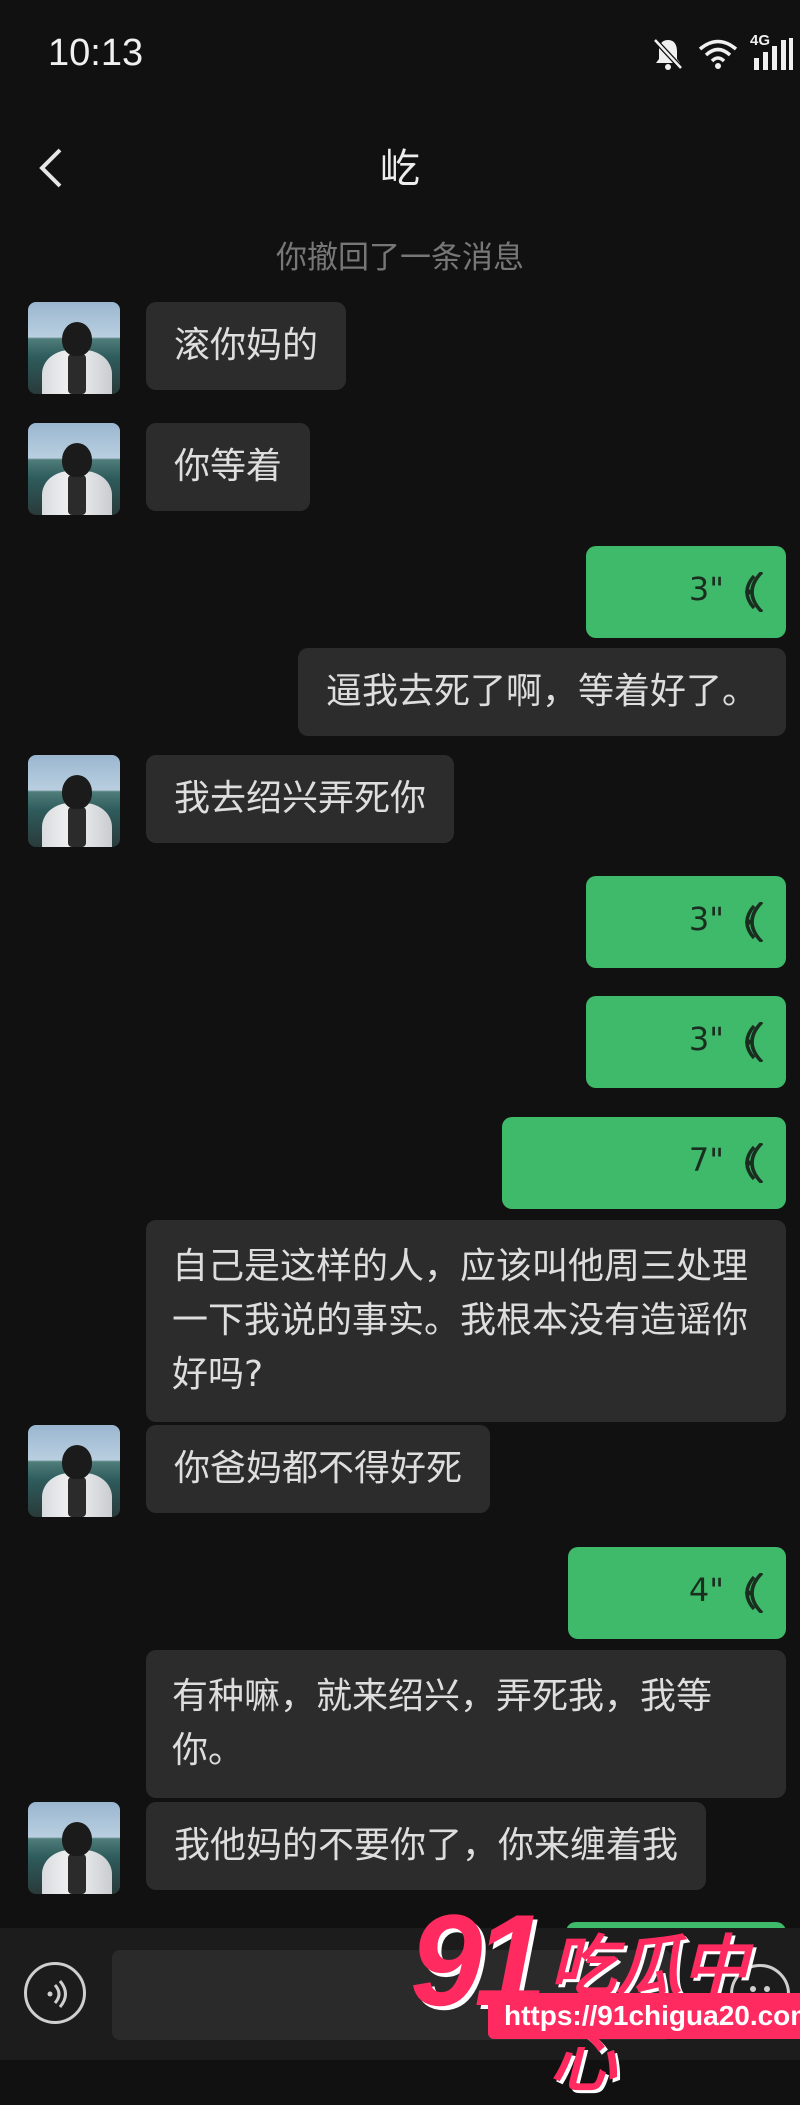 Image resolution: width=800 pixels, height=2105 pixels. I want to click on status-bar: 10:13 4G, so click(400, 55).